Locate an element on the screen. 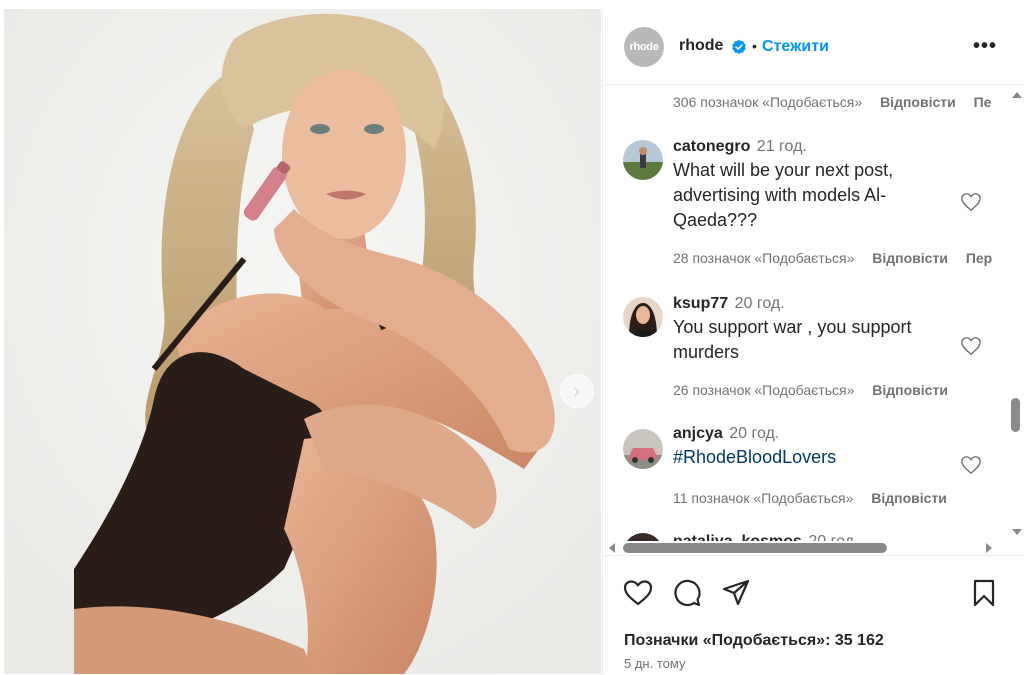  scroll-right-arrow-icon is located at coordinates (989, 548).